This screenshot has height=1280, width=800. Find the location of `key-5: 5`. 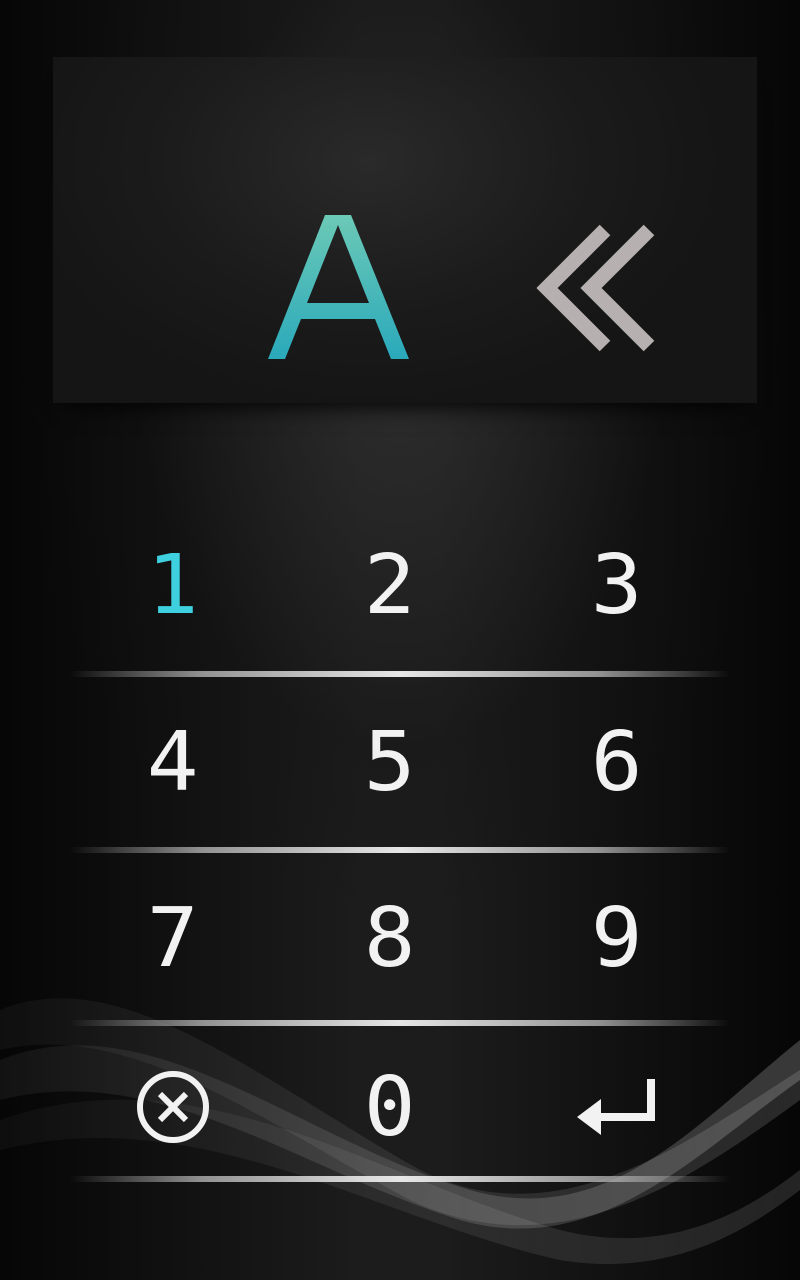

key-5: 5 is located at coordinates (390, 762).